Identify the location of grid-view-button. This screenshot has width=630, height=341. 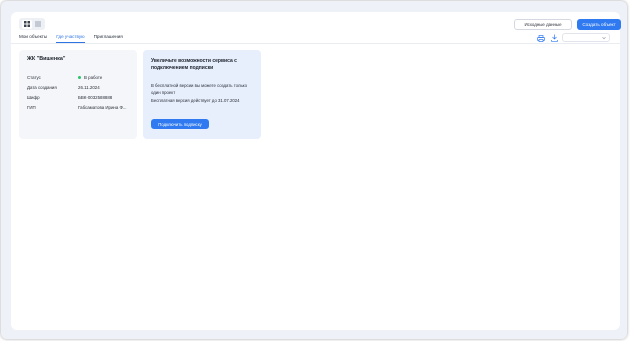
(26, 24).